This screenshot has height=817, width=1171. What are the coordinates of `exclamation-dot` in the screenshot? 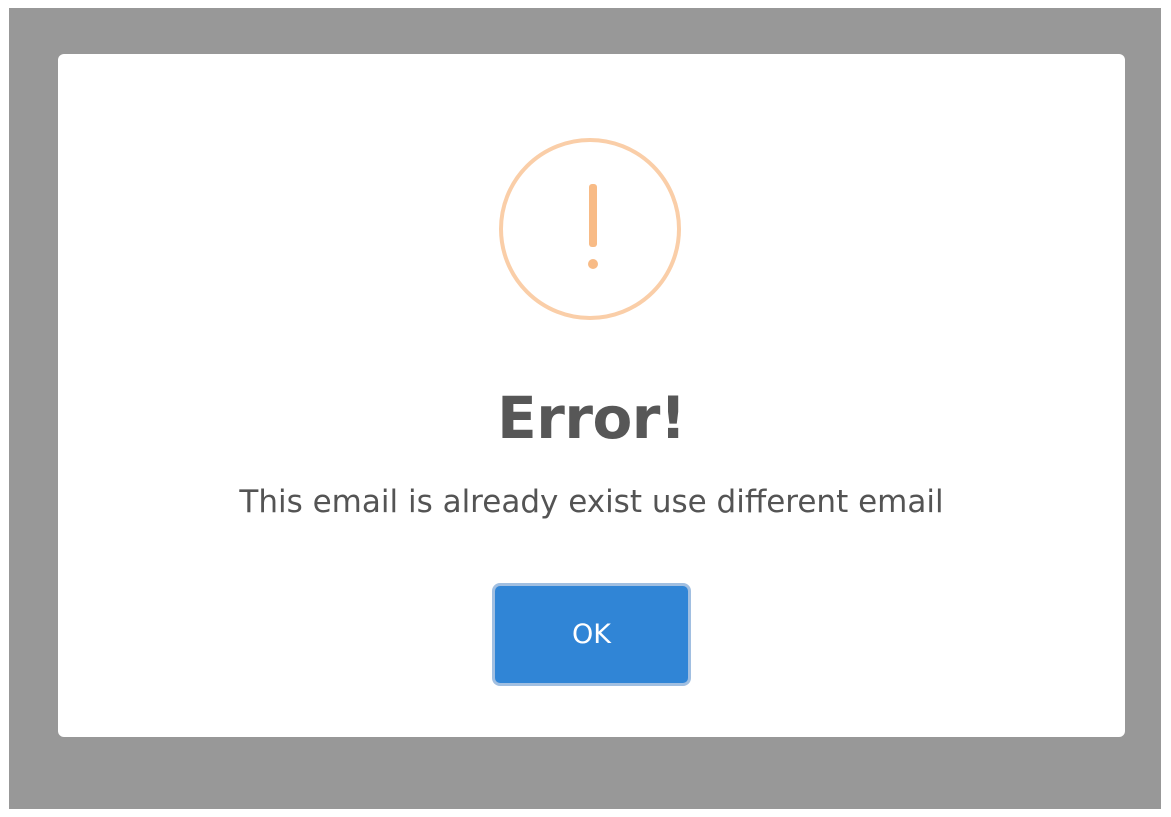 It's located at (593, 264).